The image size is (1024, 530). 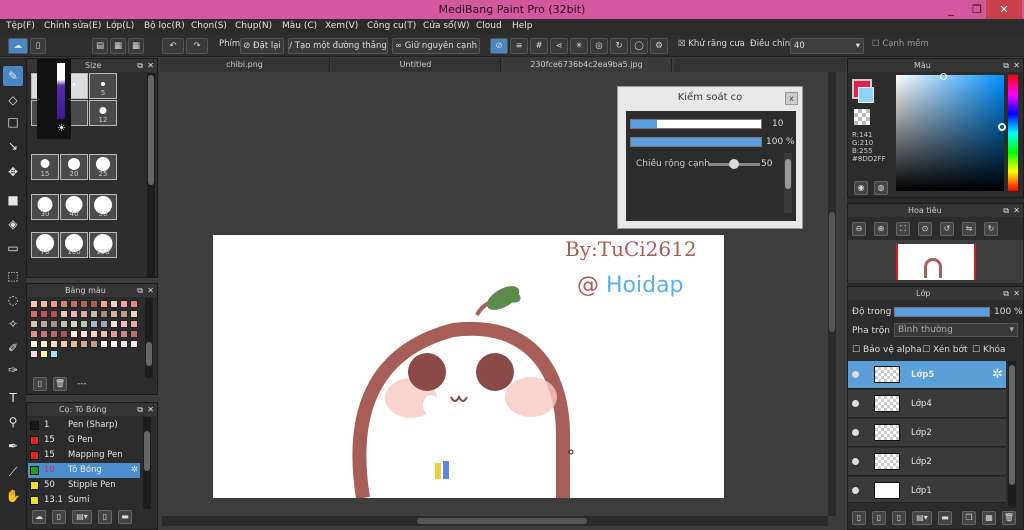 What do you see at coordinates (13, 472) in the screenshot?
I see `eyedropper-icon: ⟋` at bounding box center [13, 472].